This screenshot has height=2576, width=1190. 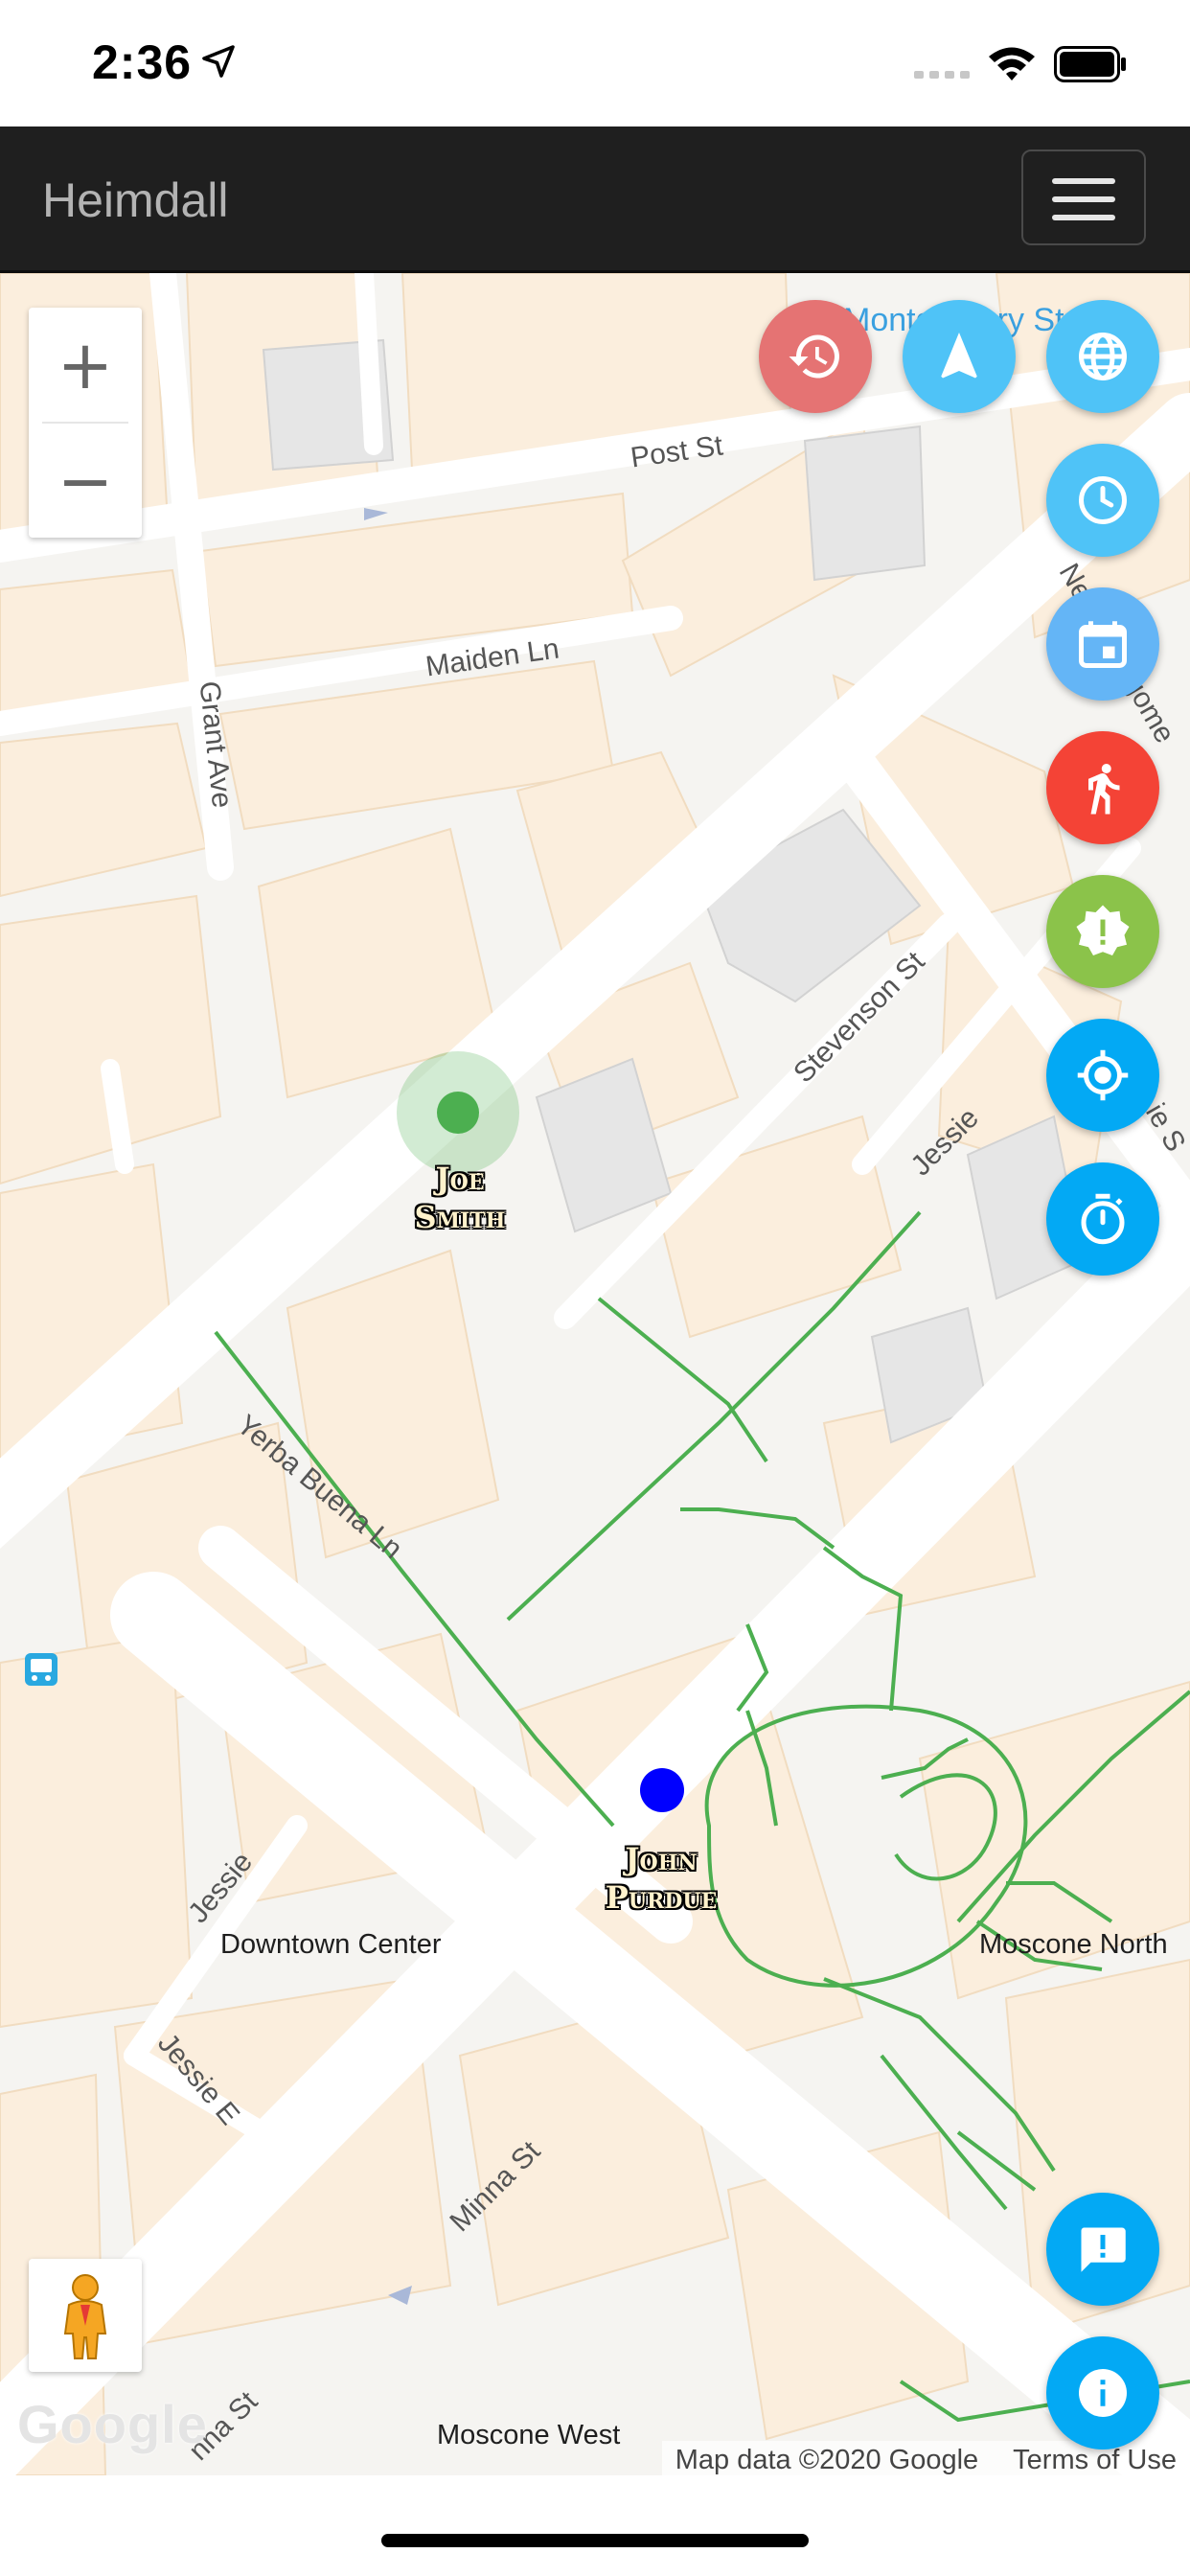 What do you see at coordinates (1095, 2460) in the screenshot?
I see `terms-of-use-link: Terms of Use` at bounding box center [1095, 2460].